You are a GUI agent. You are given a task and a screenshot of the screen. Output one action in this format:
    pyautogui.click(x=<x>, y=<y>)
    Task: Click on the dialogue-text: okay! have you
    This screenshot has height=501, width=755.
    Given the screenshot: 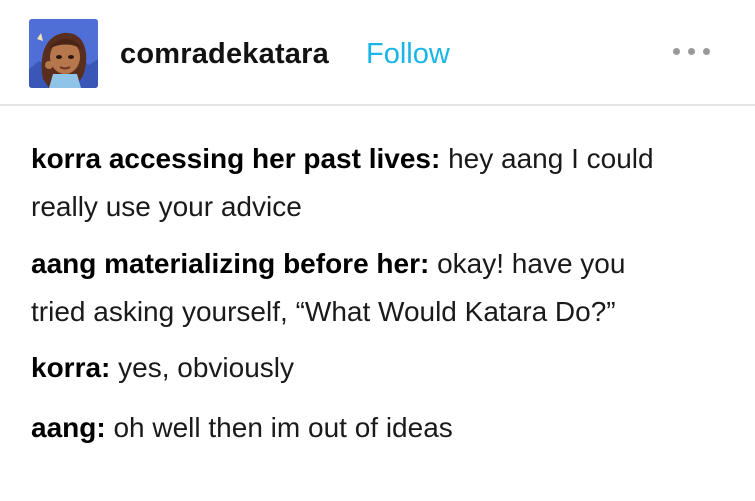 What is the action you would take?
    pyautogui.click(x=527, y=263)
    